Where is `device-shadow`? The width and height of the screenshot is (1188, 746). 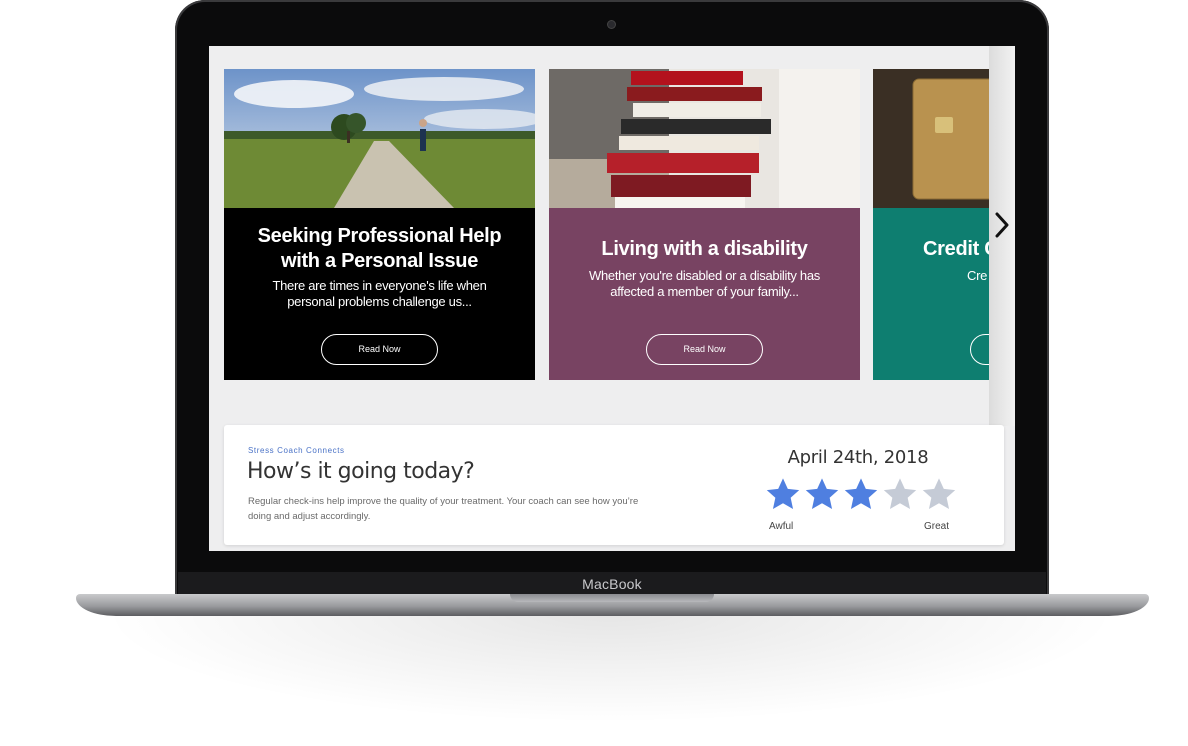 device-shadow is located at coordinates (610, 672).